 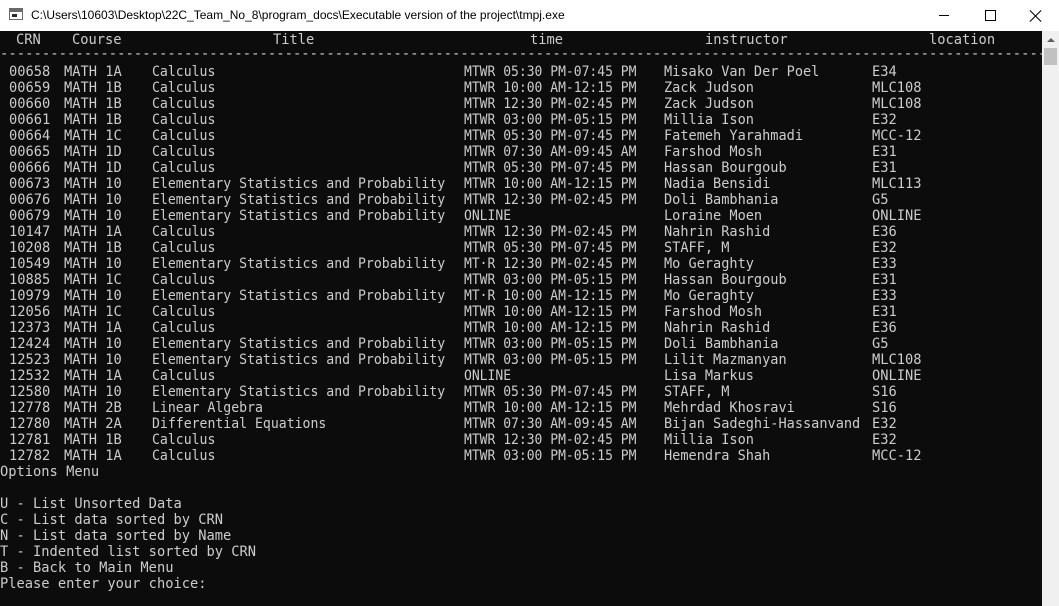 I want to click on cell-title: Linear Algebra, so click(x=207, y=408).